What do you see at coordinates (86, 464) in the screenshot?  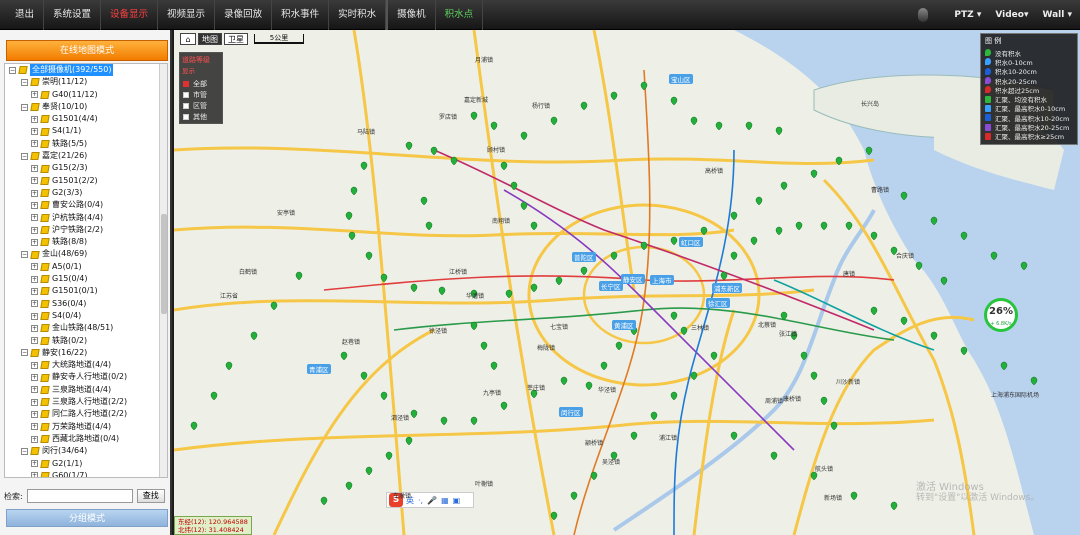 I see `tree-road: + G2(1/1)` at bounding box center [86, 464].